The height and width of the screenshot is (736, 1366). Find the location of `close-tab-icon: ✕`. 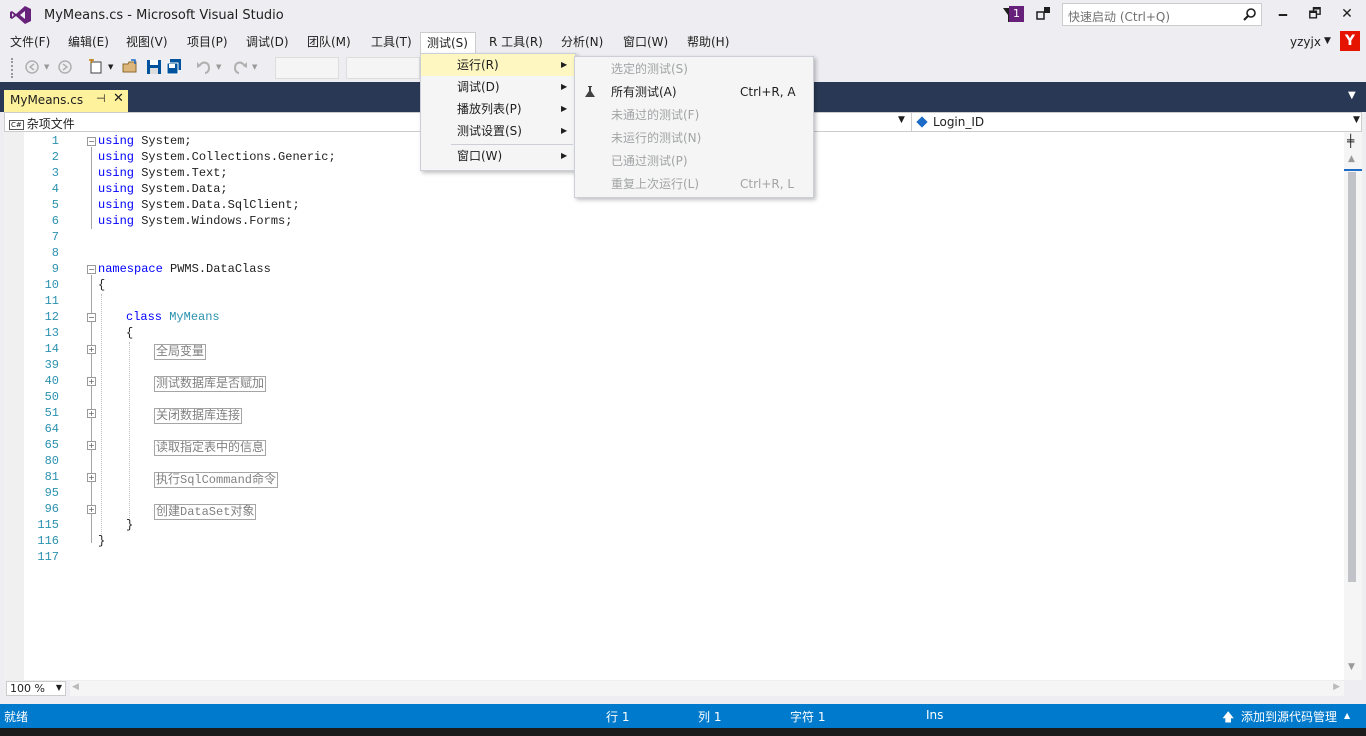

close-tab-icon: ✕ is located at coordinates (118, 98).